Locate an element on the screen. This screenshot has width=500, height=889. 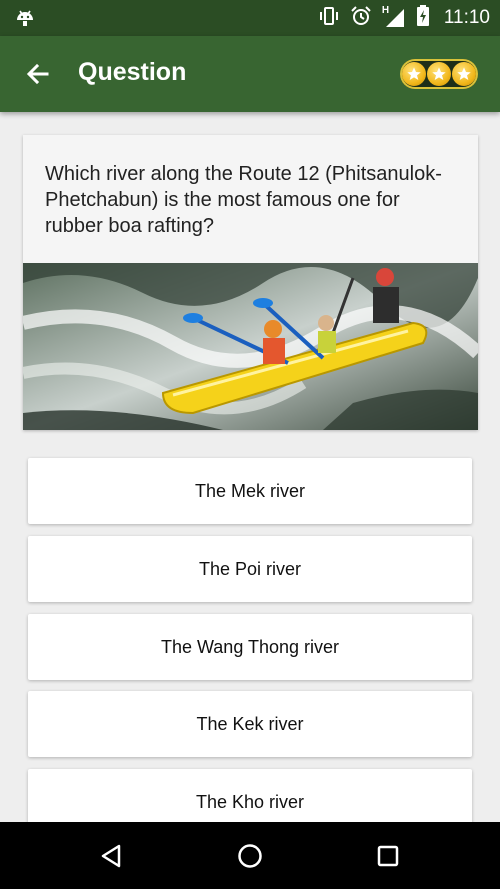
answer-option-4: The Kek river is located at coordinates (250, 724).